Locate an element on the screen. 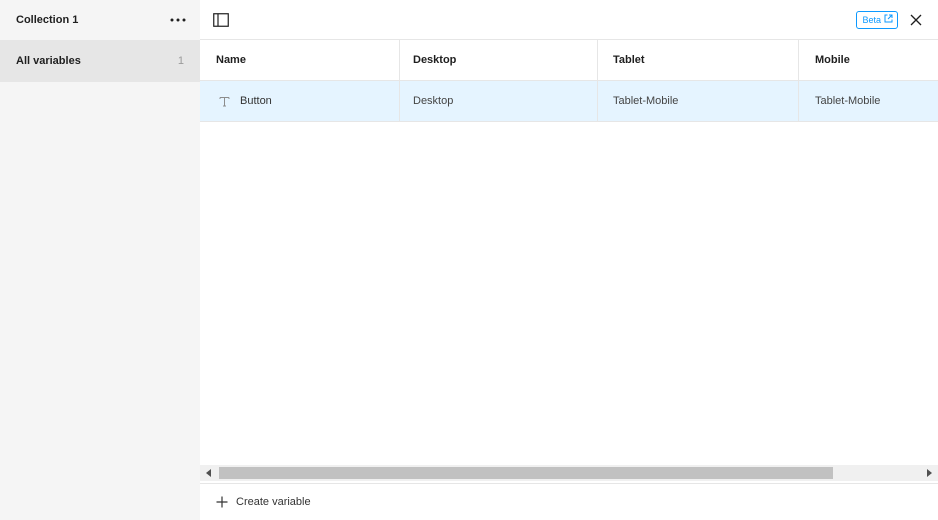  column-header-tablet: Tablet is located at coordinates (698, 60).